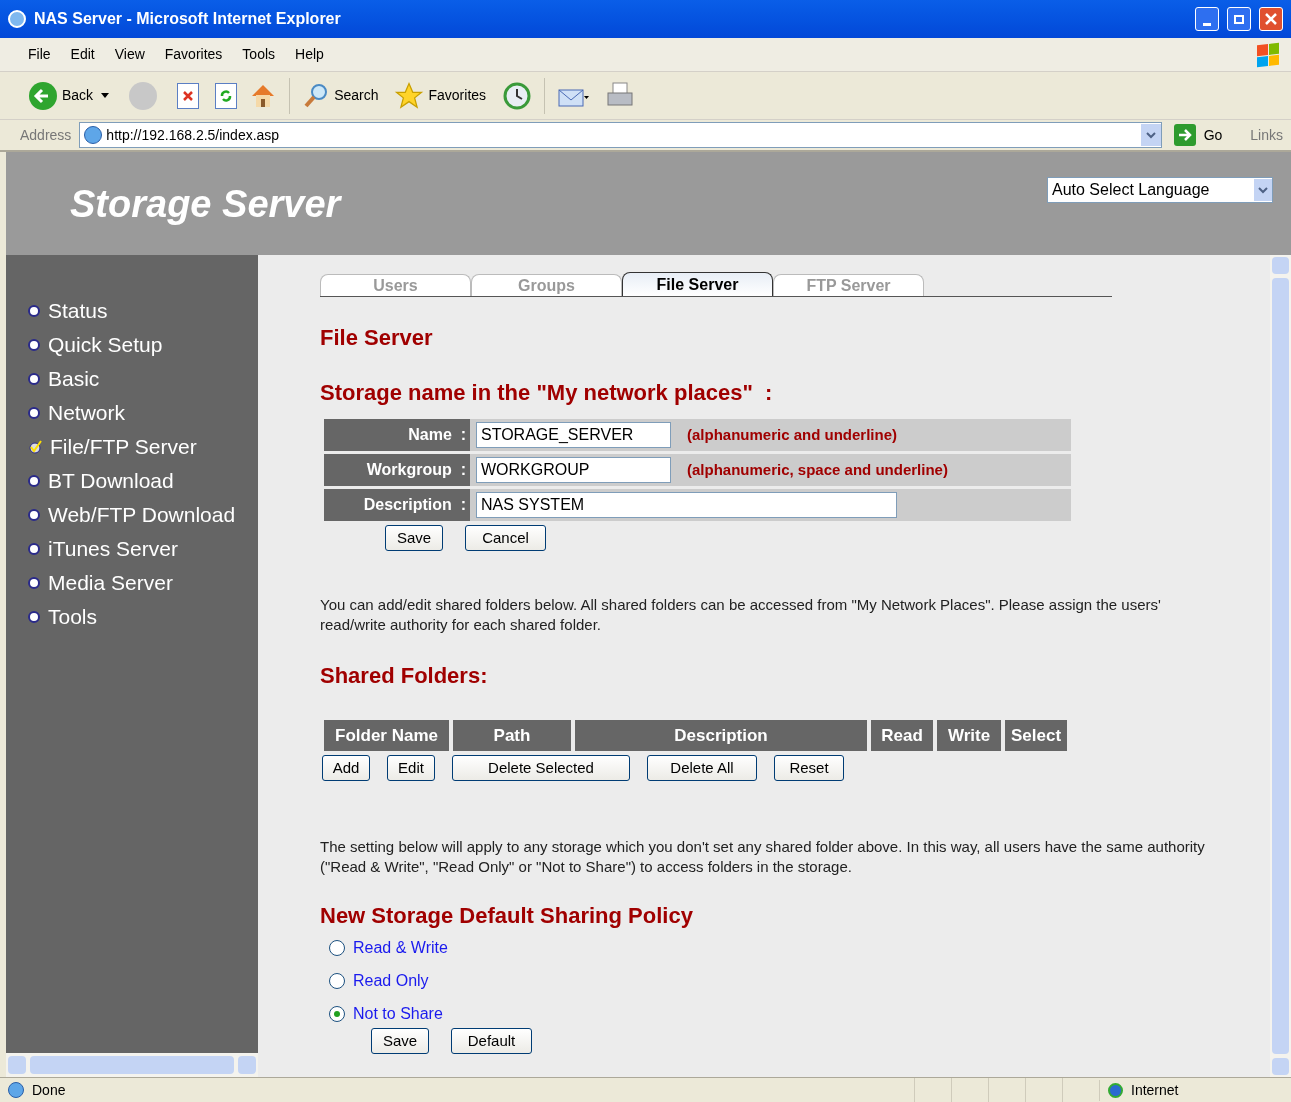  What do you see at coordinates (205, 204) in the screenshot?
I see `site-title: Storage Server` at bounding box center [205, 204].